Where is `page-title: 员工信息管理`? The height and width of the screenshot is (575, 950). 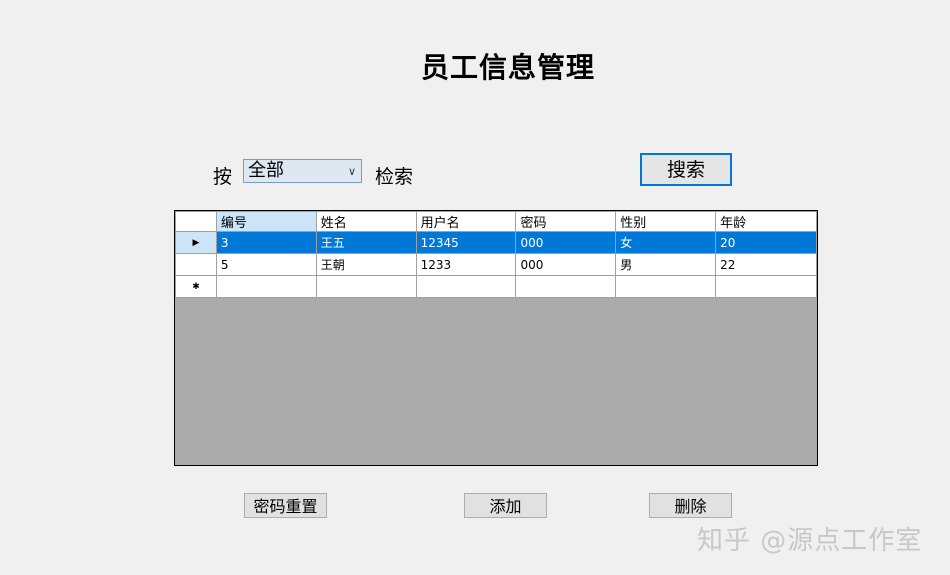
page-title: 员工信息管理 is located at coordinates (507, 67).